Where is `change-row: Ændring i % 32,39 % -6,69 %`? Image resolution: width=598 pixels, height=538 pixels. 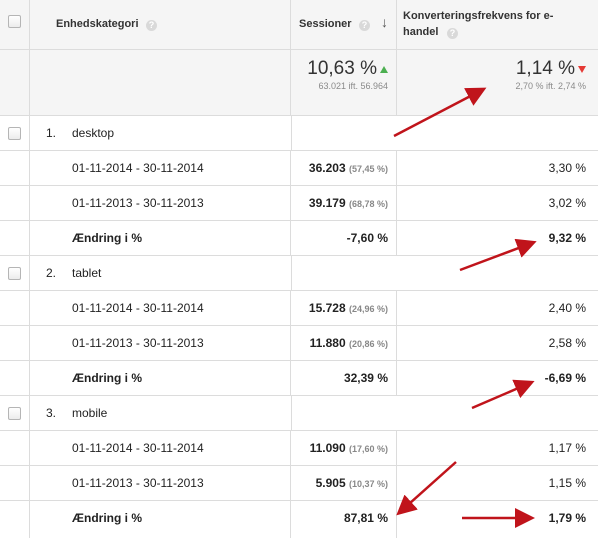 change-row: Ændring i % 32,39 % -6,69 % is located at coordinates (299, 378).